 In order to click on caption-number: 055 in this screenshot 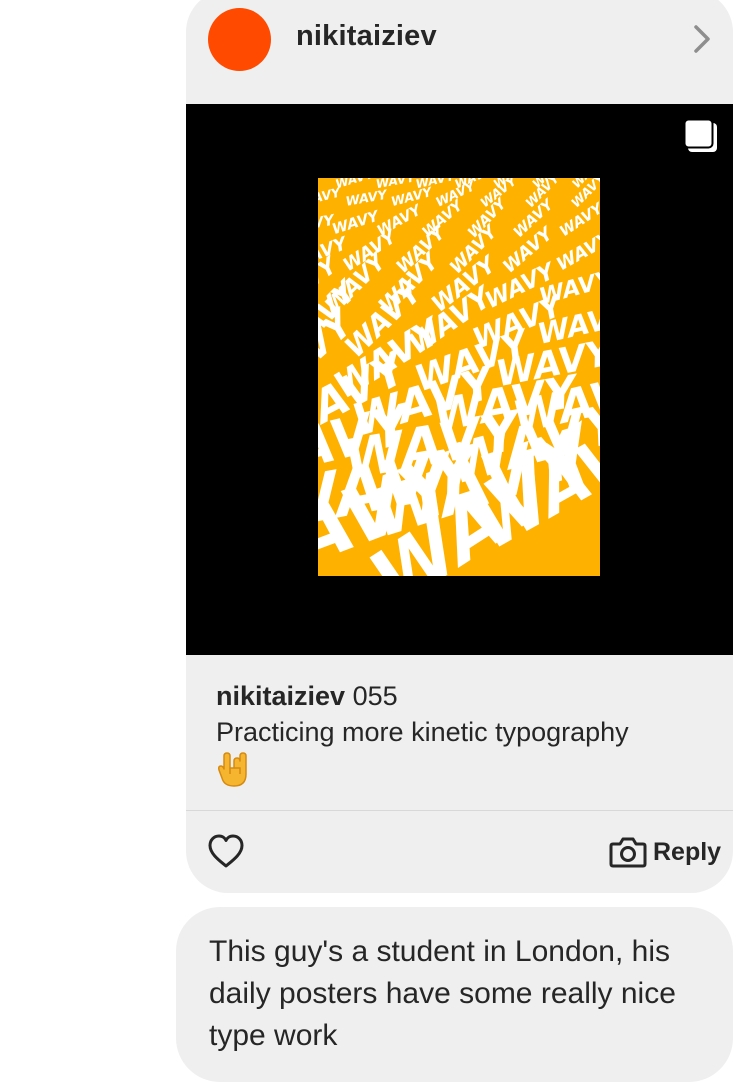, I will do `click(375, 696)`.